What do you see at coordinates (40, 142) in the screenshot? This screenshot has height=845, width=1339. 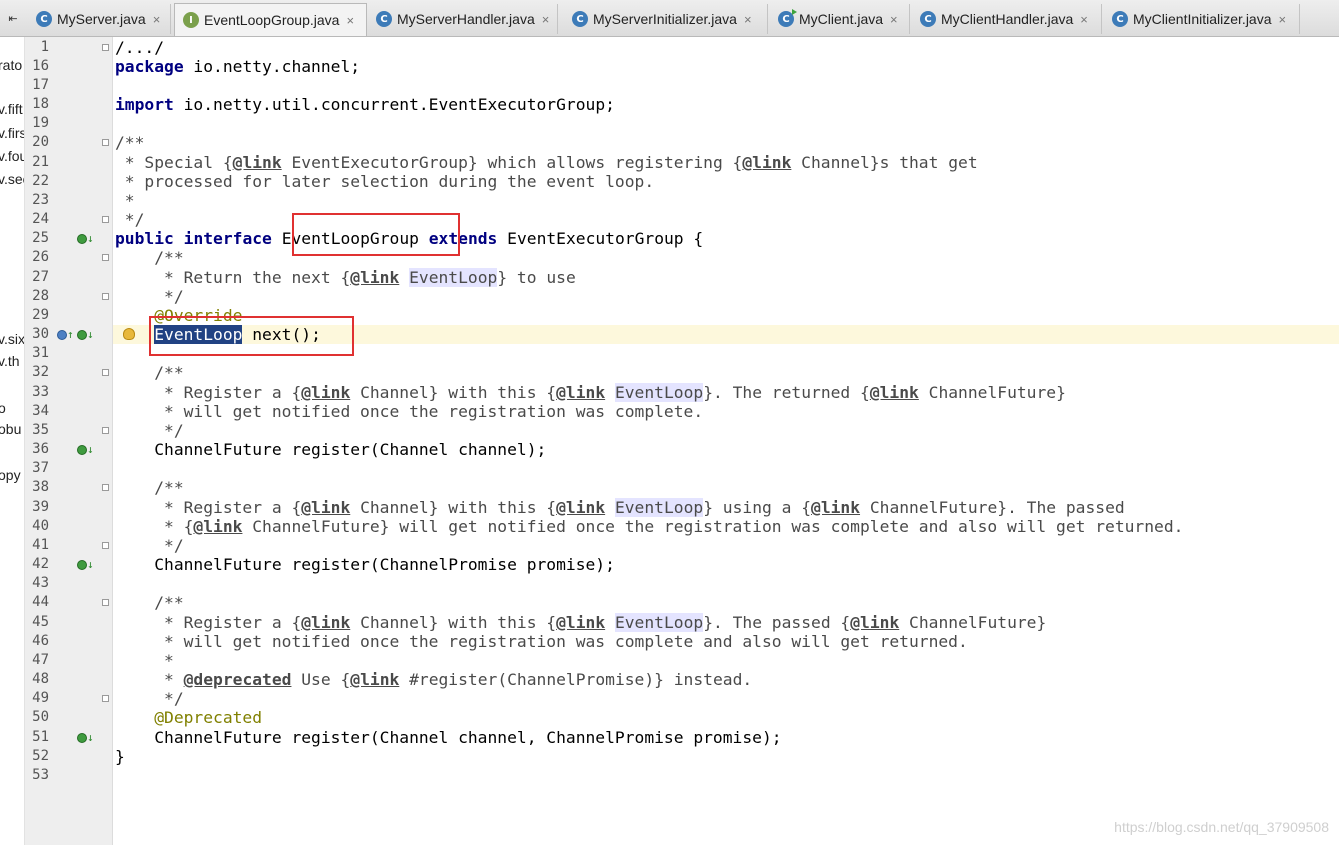 I see `line-number: 20` at bounding box center [40, 142].